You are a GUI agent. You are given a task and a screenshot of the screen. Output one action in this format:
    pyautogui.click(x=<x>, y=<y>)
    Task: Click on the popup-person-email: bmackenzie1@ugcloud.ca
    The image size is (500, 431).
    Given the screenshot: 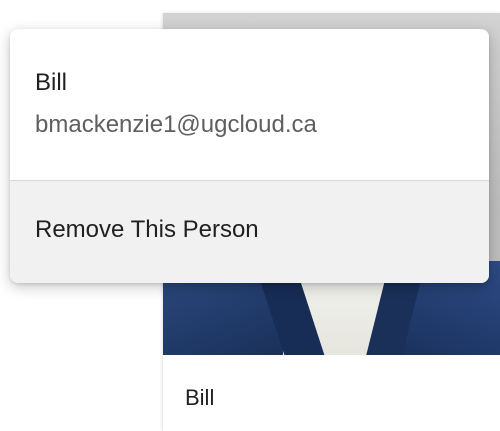 What is the action you would take?
    pyautogui.click(x=176, y=124)
    